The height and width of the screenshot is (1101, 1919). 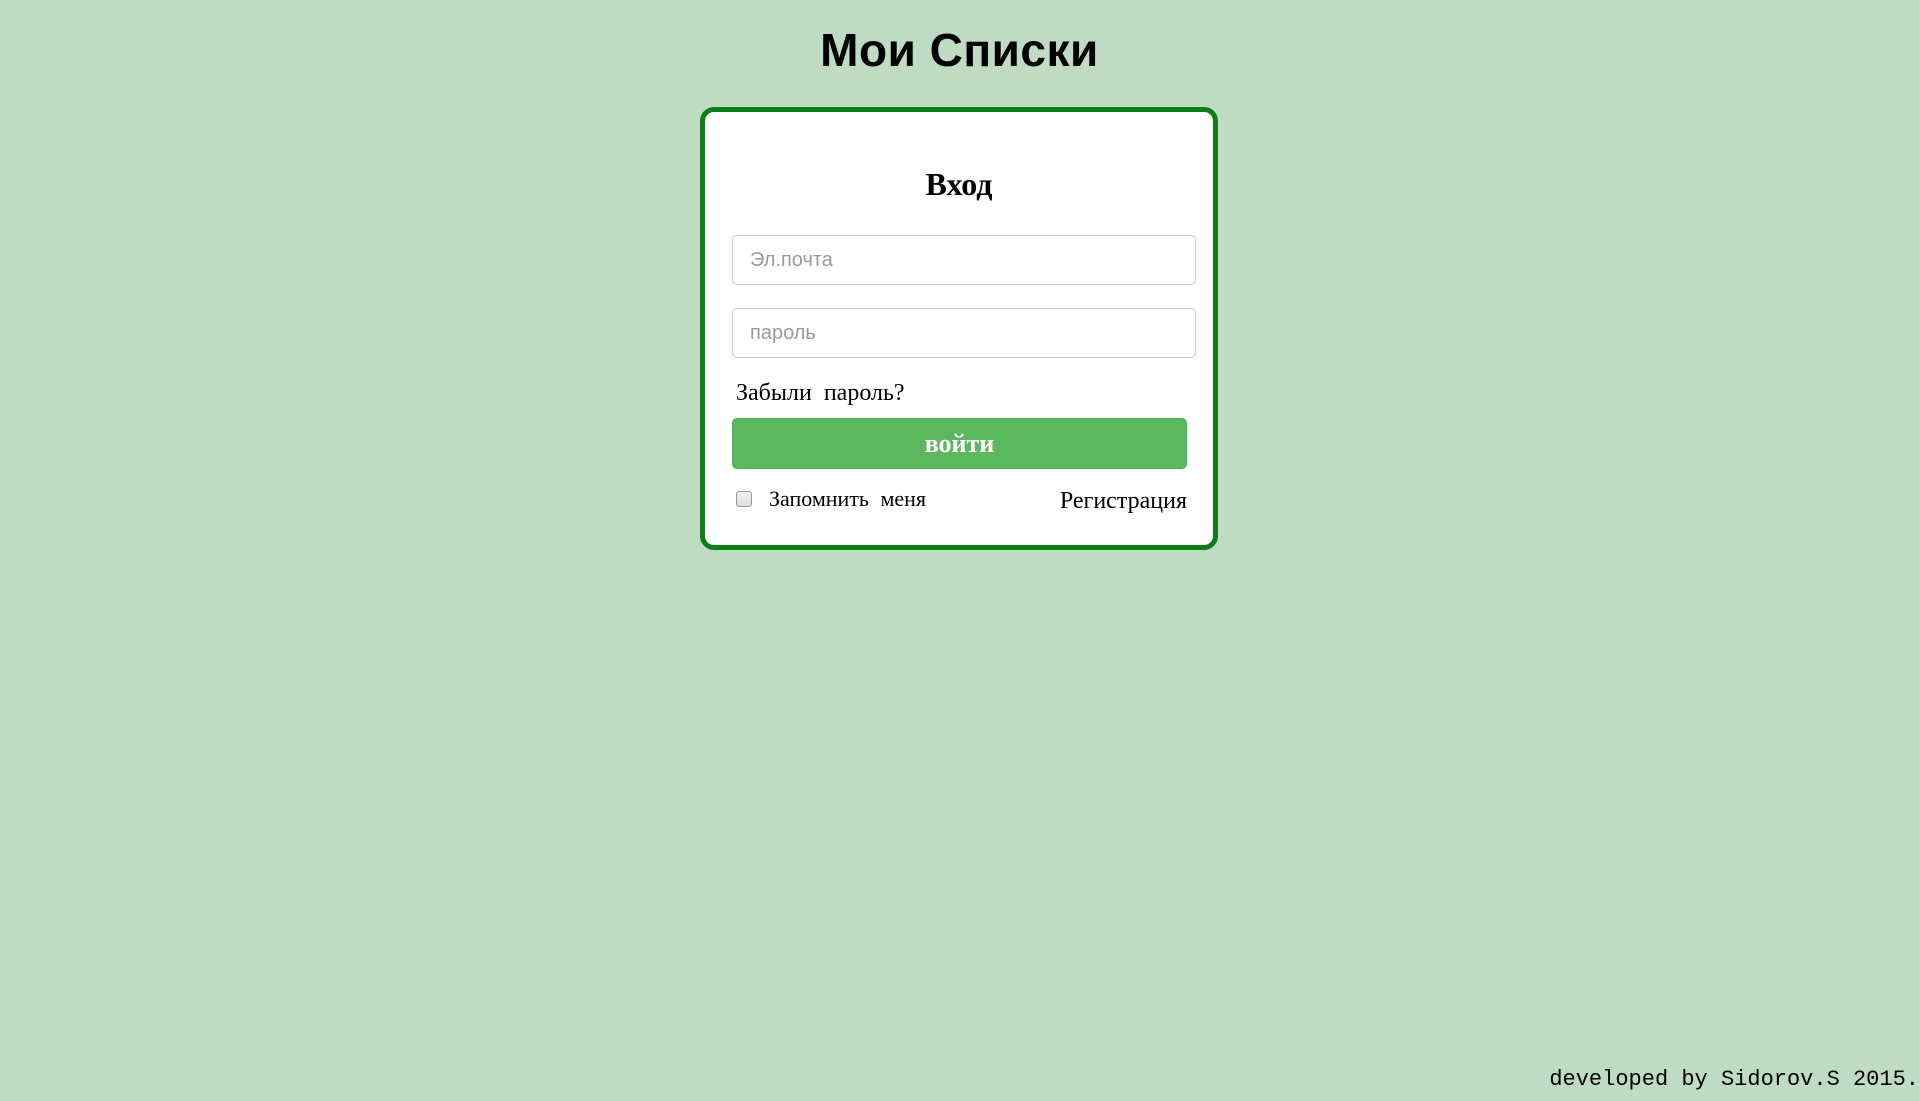 I want to click on remember-me-label: Запомнить меня, so click(x=848, y=498).